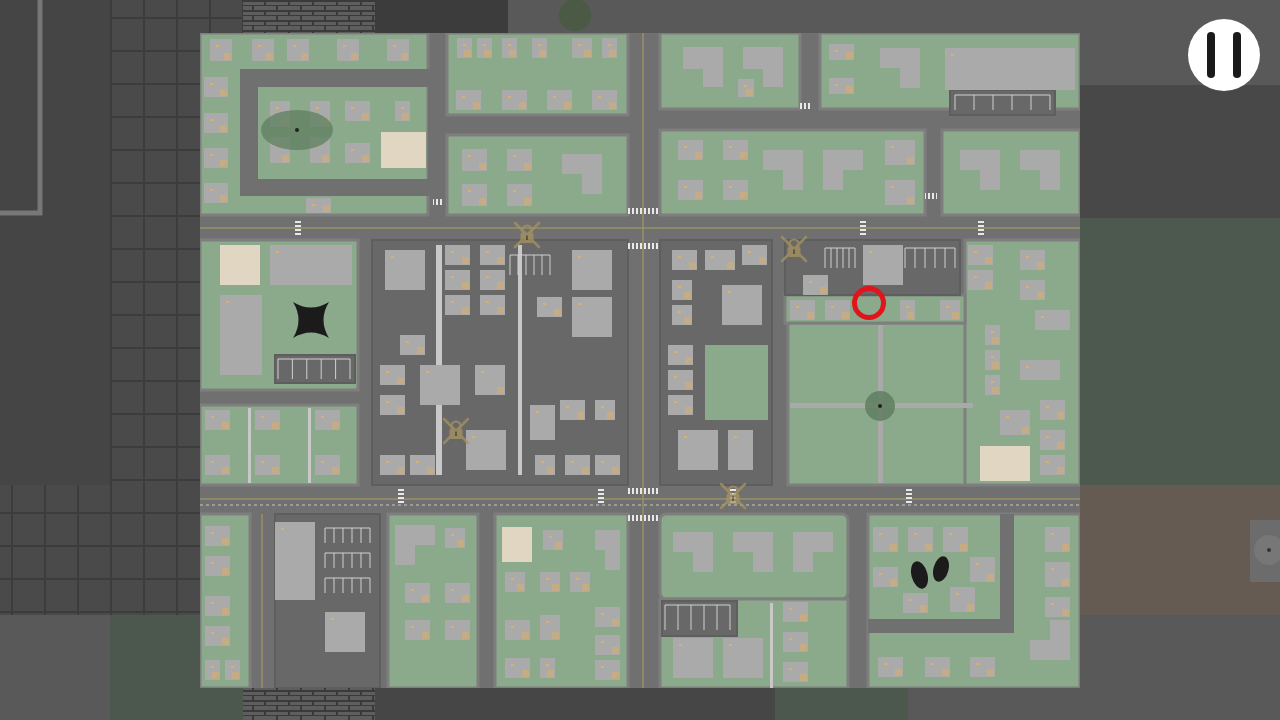 Image resolution: width=1280 pixels, height=720 pixels. I want to click on plinth-drawing, so click(1265, 551).